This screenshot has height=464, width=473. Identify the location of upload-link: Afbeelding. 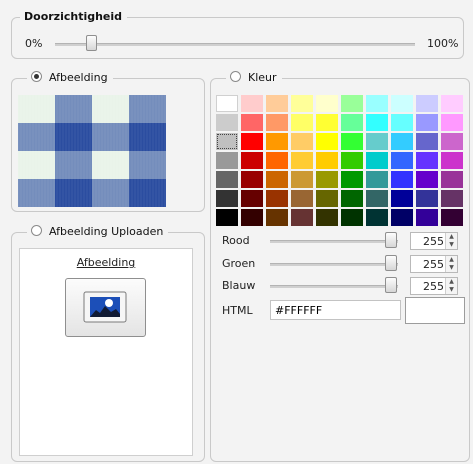
(106, 262).